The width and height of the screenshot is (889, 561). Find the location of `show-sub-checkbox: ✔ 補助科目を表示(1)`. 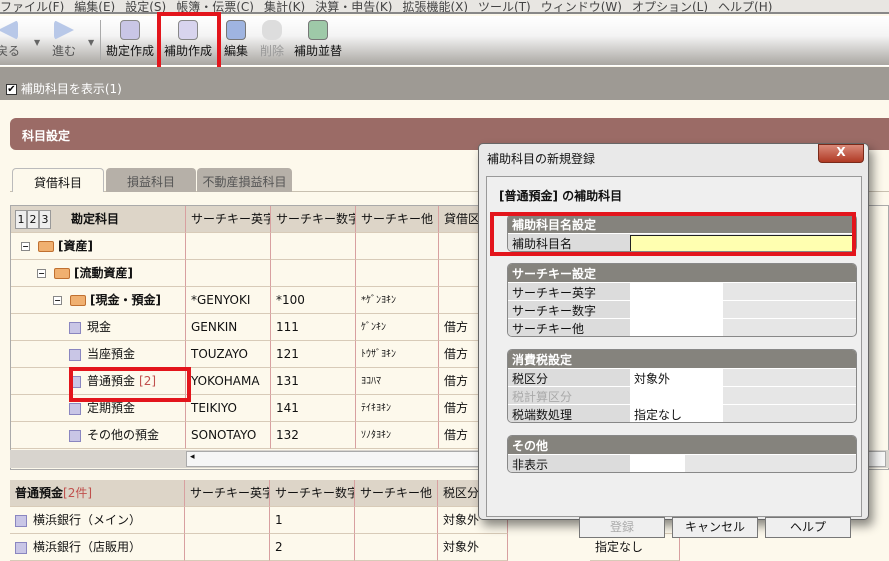

show-sub-checkbox: ✔ 補助科目を表示(1) is located at coordinates (64, 88).